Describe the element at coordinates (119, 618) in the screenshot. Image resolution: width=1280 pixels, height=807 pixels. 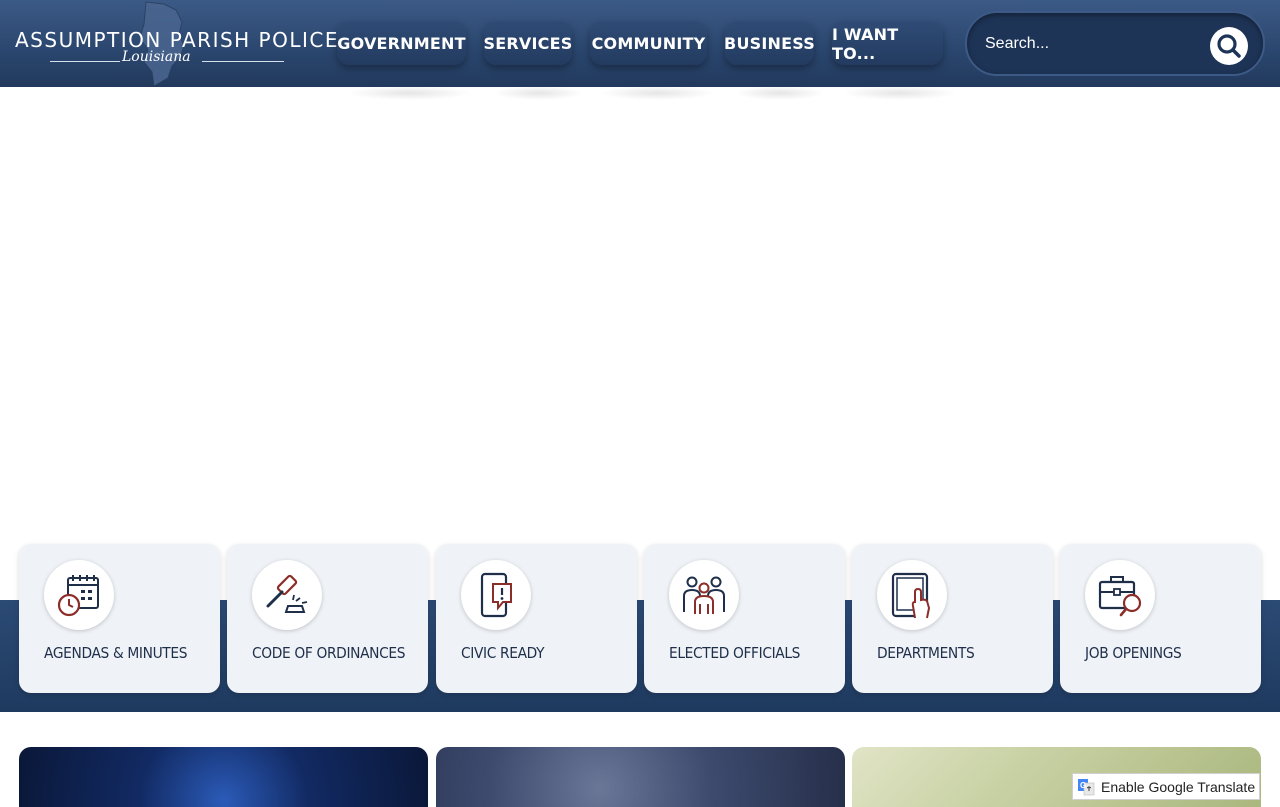
I see `quick-link-agendas: AGENDAS & MINUTES` at that location.